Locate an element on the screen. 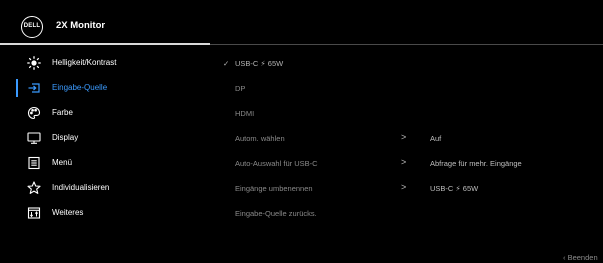 This screenshot has width=603, height=263. input-source-icon is located at coordinates (34, 88).